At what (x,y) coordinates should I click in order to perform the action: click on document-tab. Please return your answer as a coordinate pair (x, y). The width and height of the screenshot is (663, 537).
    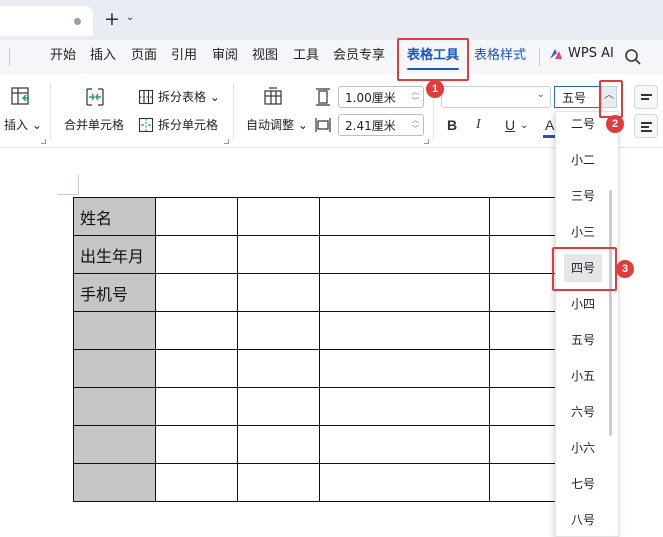
    Looking at the image, I should click on (46, 21).